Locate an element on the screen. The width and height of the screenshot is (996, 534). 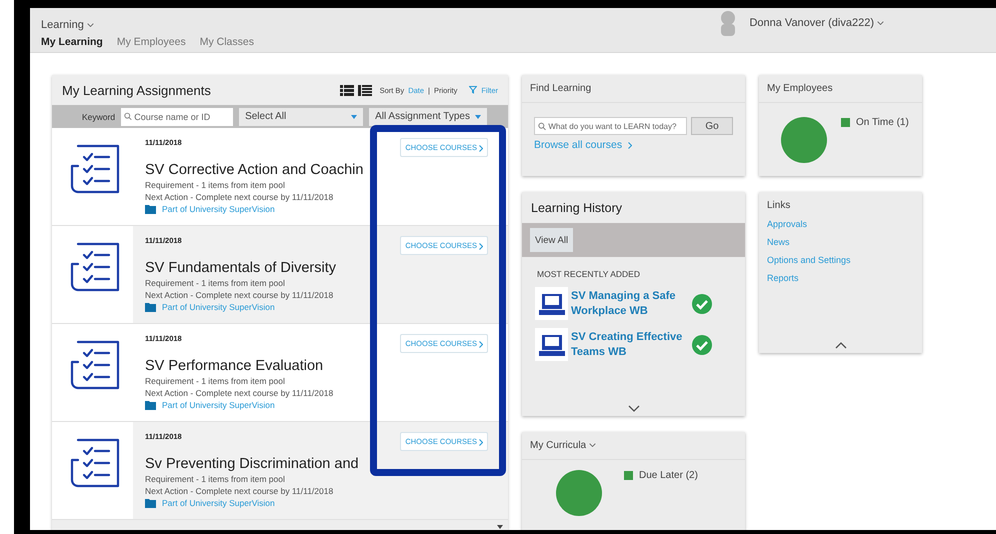
app-menu: Learning is located at coordinates (67, 25).